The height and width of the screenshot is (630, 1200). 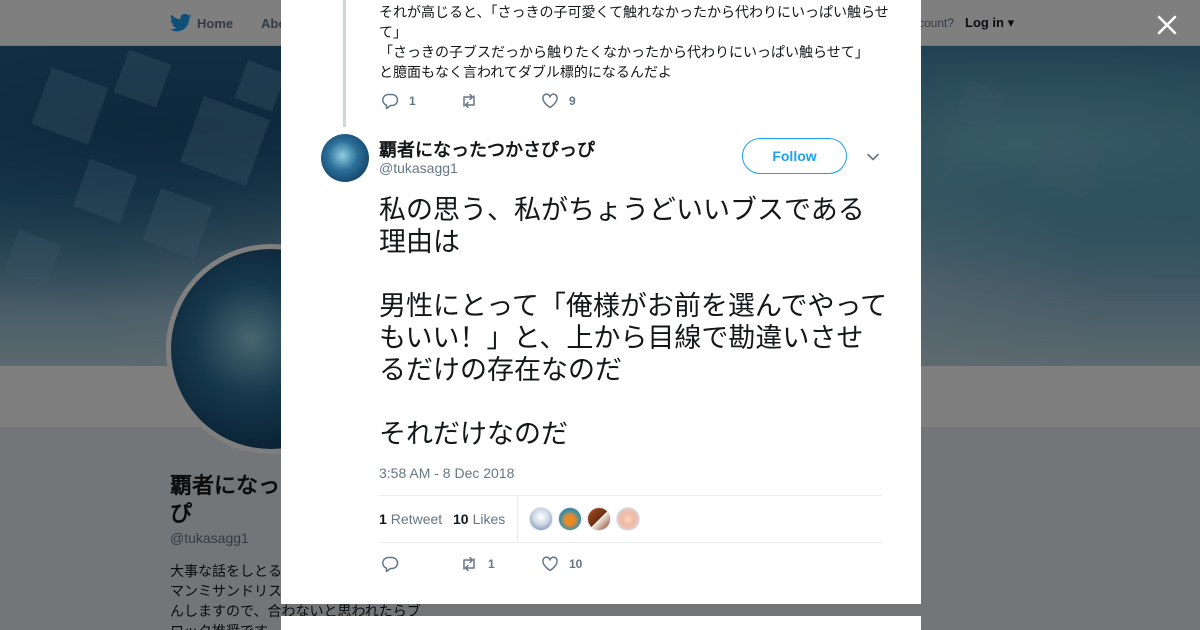 I want to click on tweet-stats: 1 Retweet 10 Likes, so click(x=630, y=519).